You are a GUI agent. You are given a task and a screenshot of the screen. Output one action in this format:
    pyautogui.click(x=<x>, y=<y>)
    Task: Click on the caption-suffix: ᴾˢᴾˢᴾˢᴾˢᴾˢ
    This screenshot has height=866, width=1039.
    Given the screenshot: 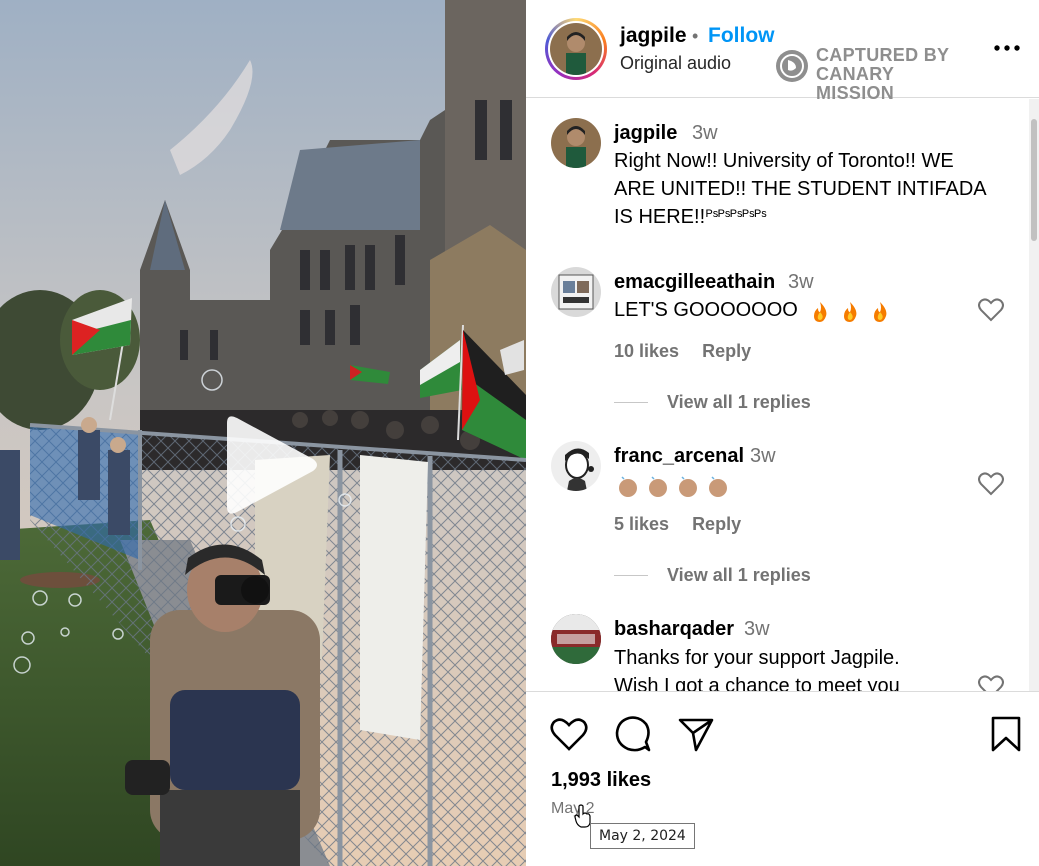 What is the action you would take?
    pyautogui.click(x=736, y=216)
    